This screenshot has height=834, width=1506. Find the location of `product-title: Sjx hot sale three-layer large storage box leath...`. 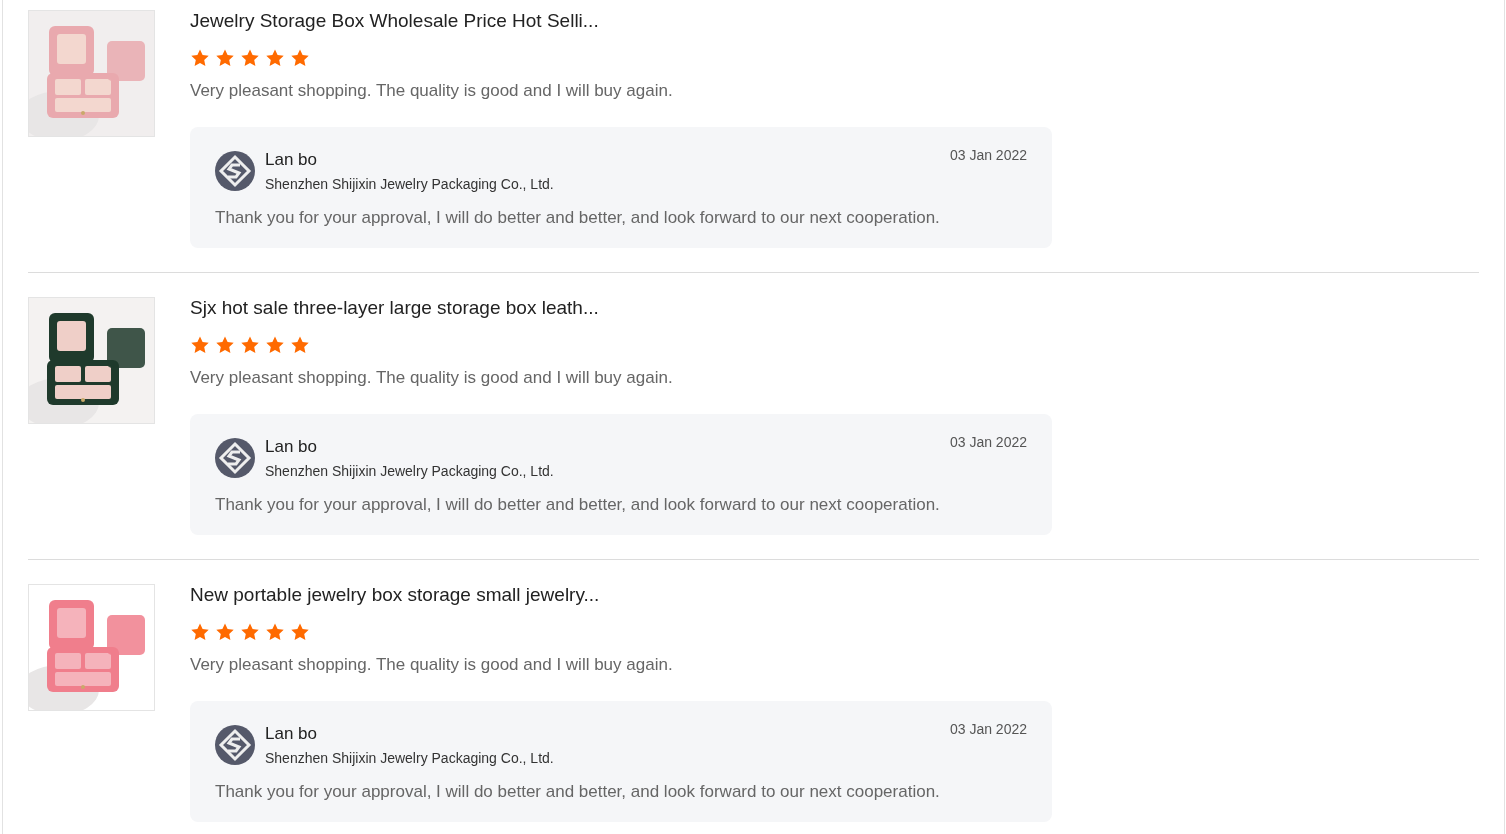

product-title: Sjx hot sale three-layer large storage box leath... is located at coordinates (621, 308).